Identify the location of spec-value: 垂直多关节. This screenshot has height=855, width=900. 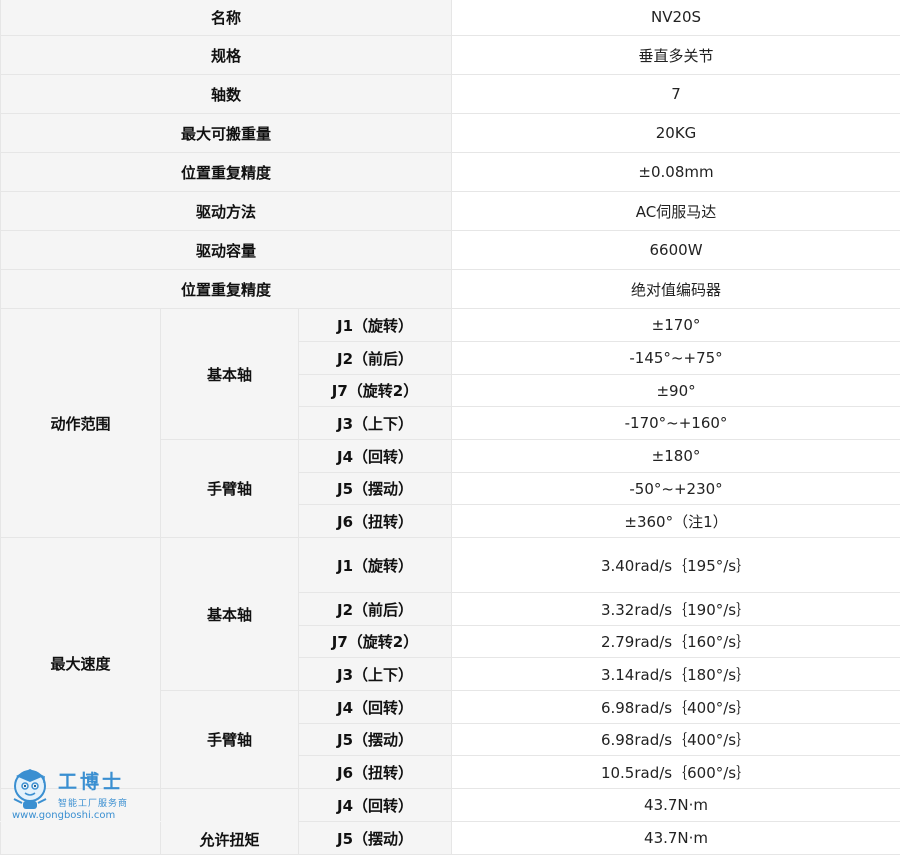
(676, 55).